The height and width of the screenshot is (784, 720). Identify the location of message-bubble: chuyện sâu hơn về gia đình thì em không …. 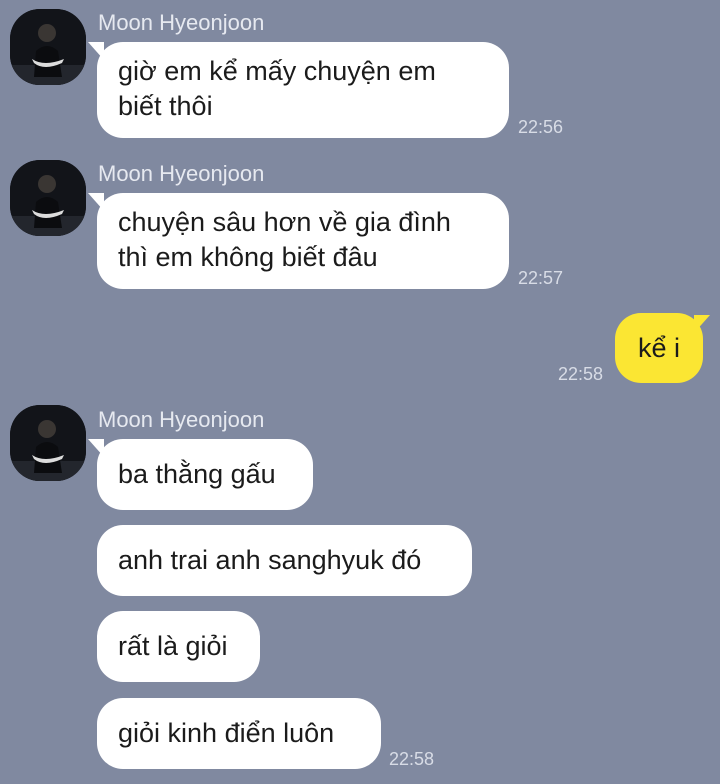
(298, 241).